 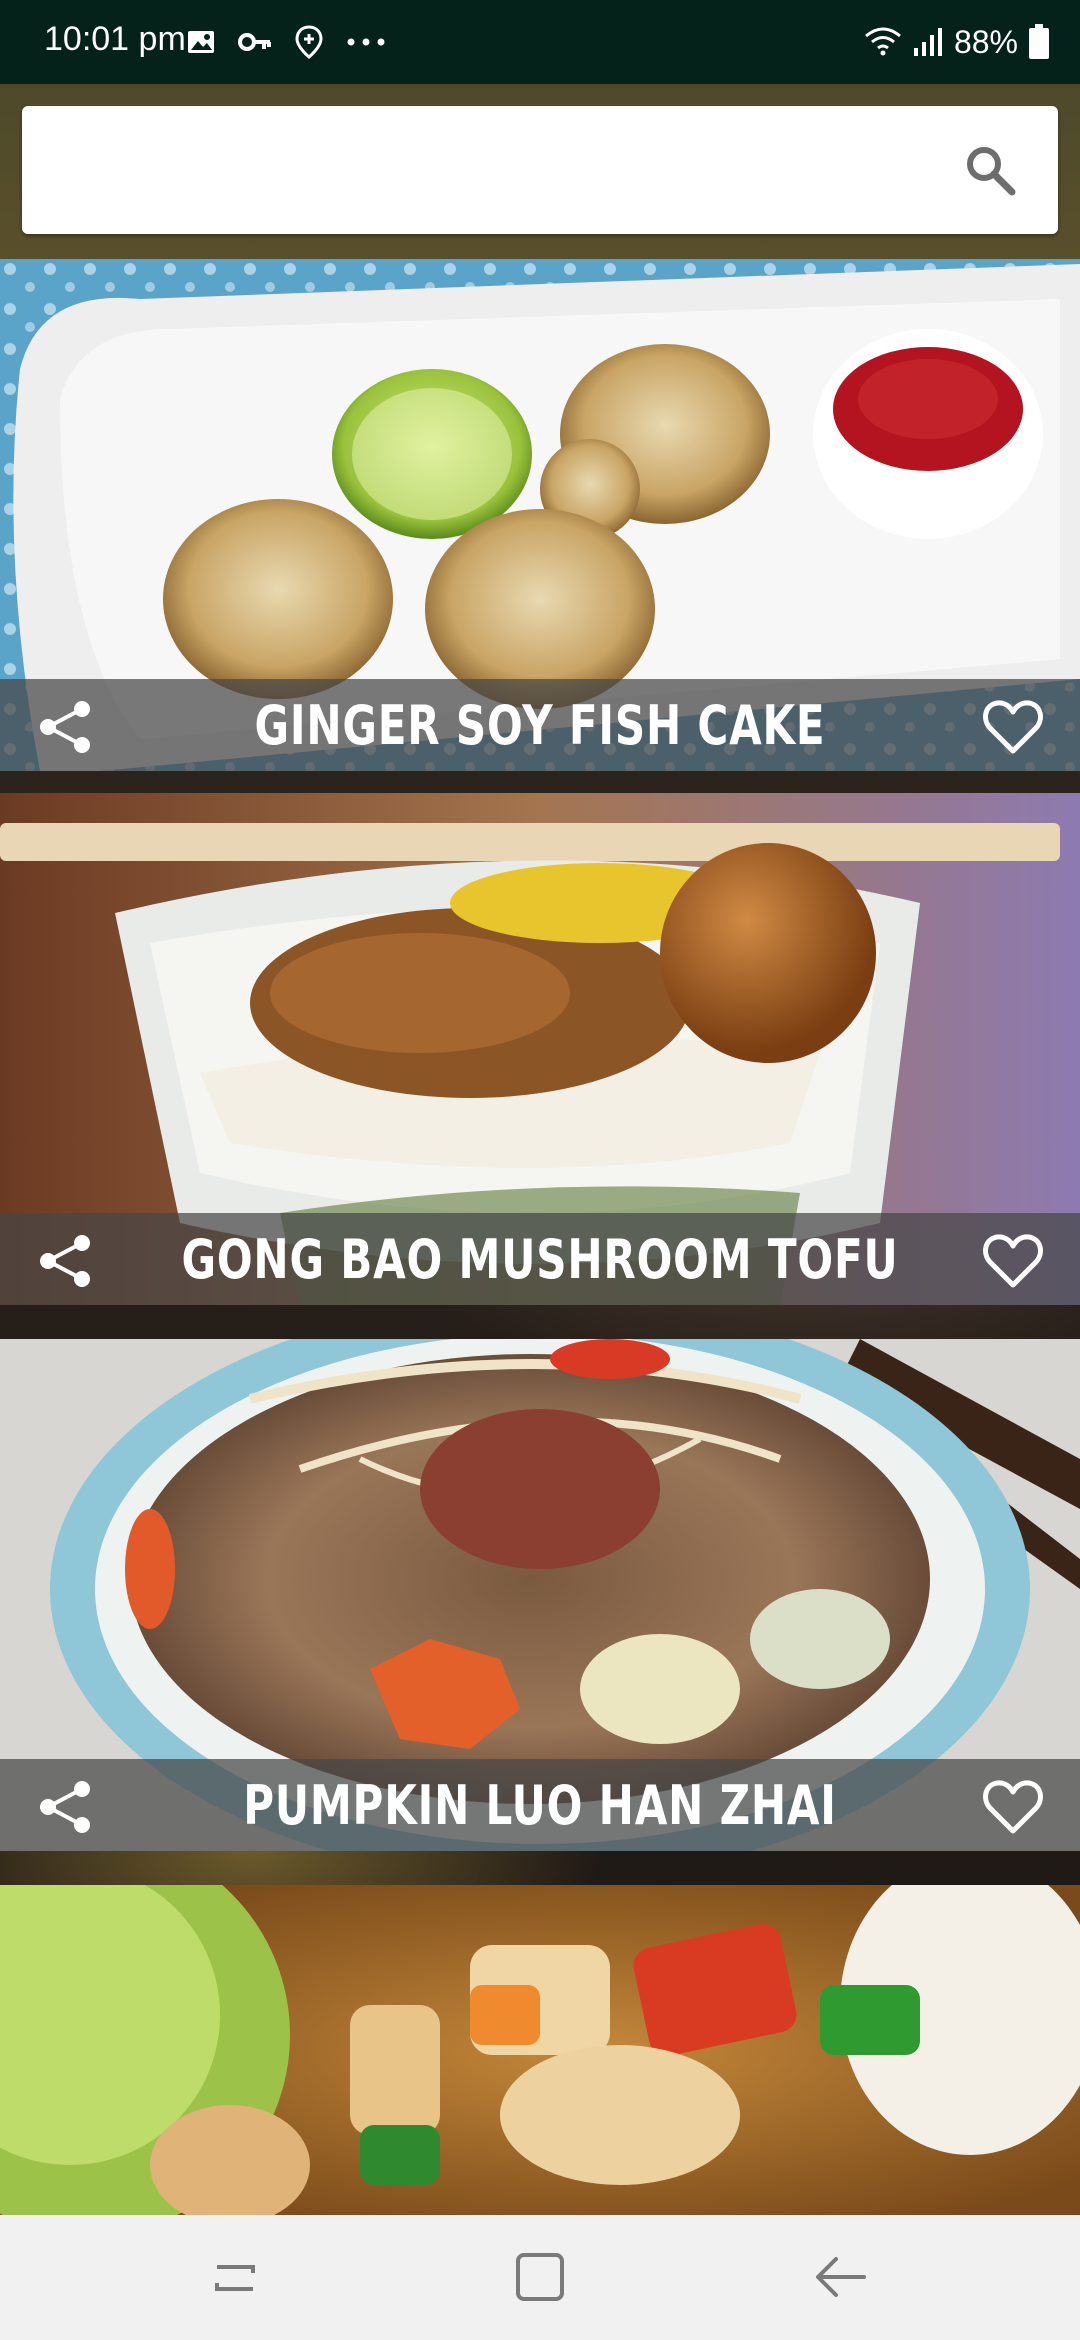 I want to click on wifi-icon, so click(x=883, y=41).